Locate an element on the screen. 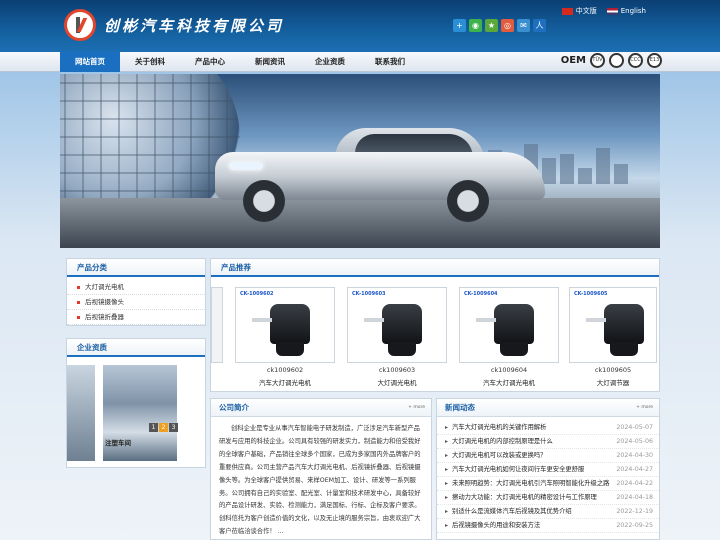 The height and width of the screenshot is (540, 720). product-image: CK-1009605 is located at coordinates (613, 325).